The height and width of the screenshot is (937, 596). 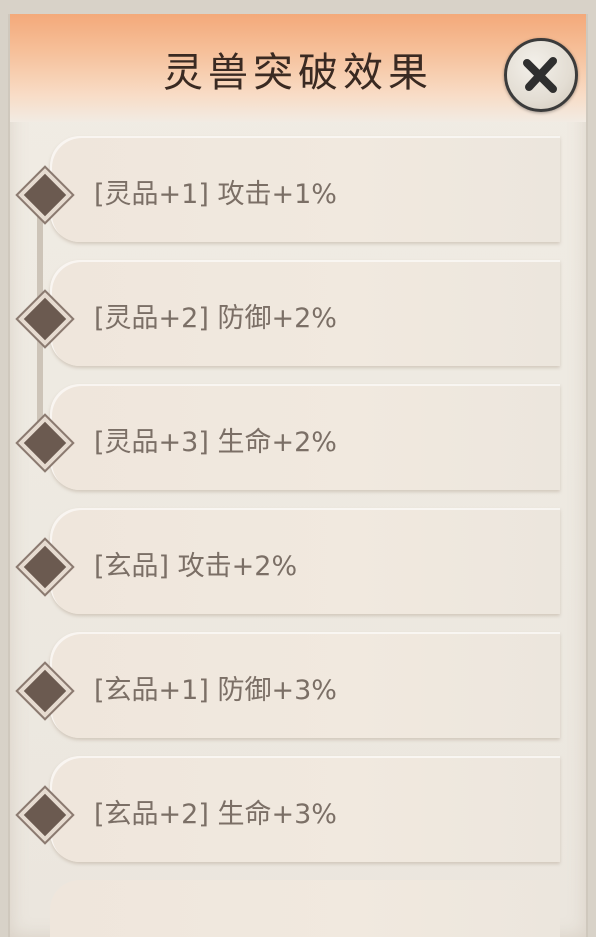 I want to click on effect-row: [灵品+2] 防御+2%, so click(x=305, y=313).